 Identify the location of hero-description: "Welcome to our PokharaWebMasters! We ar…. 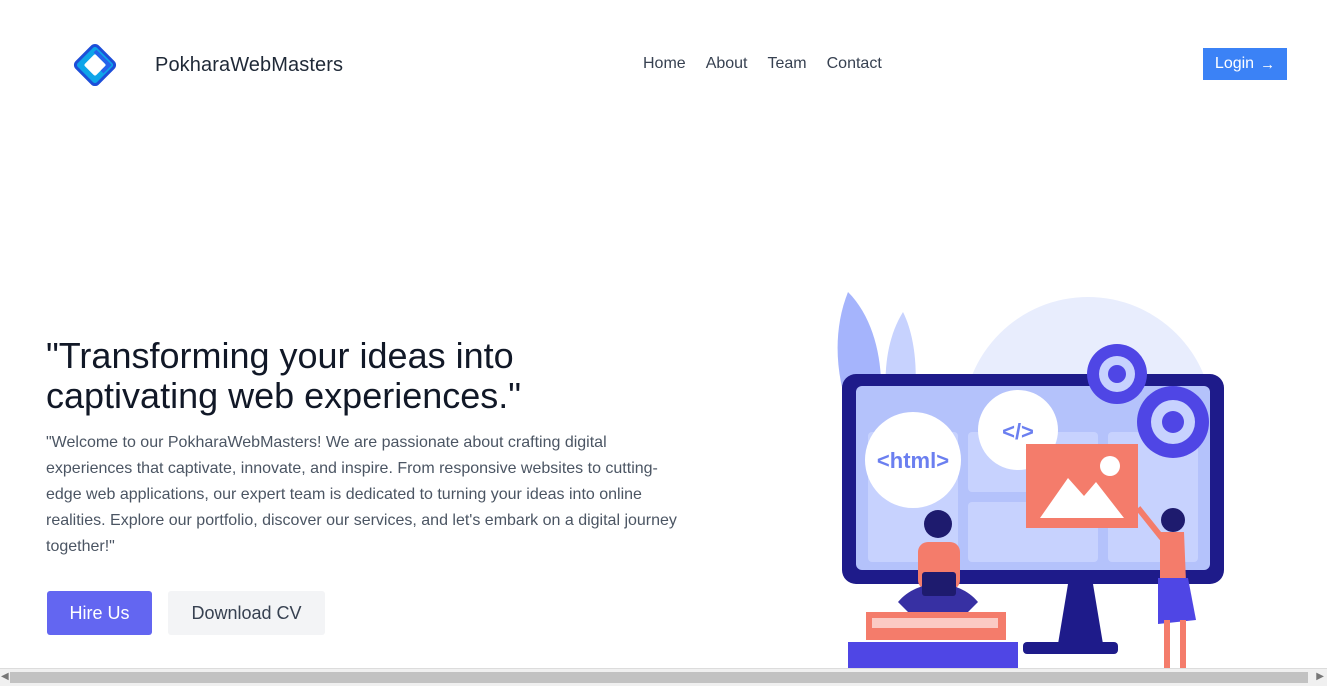
(361, 494).